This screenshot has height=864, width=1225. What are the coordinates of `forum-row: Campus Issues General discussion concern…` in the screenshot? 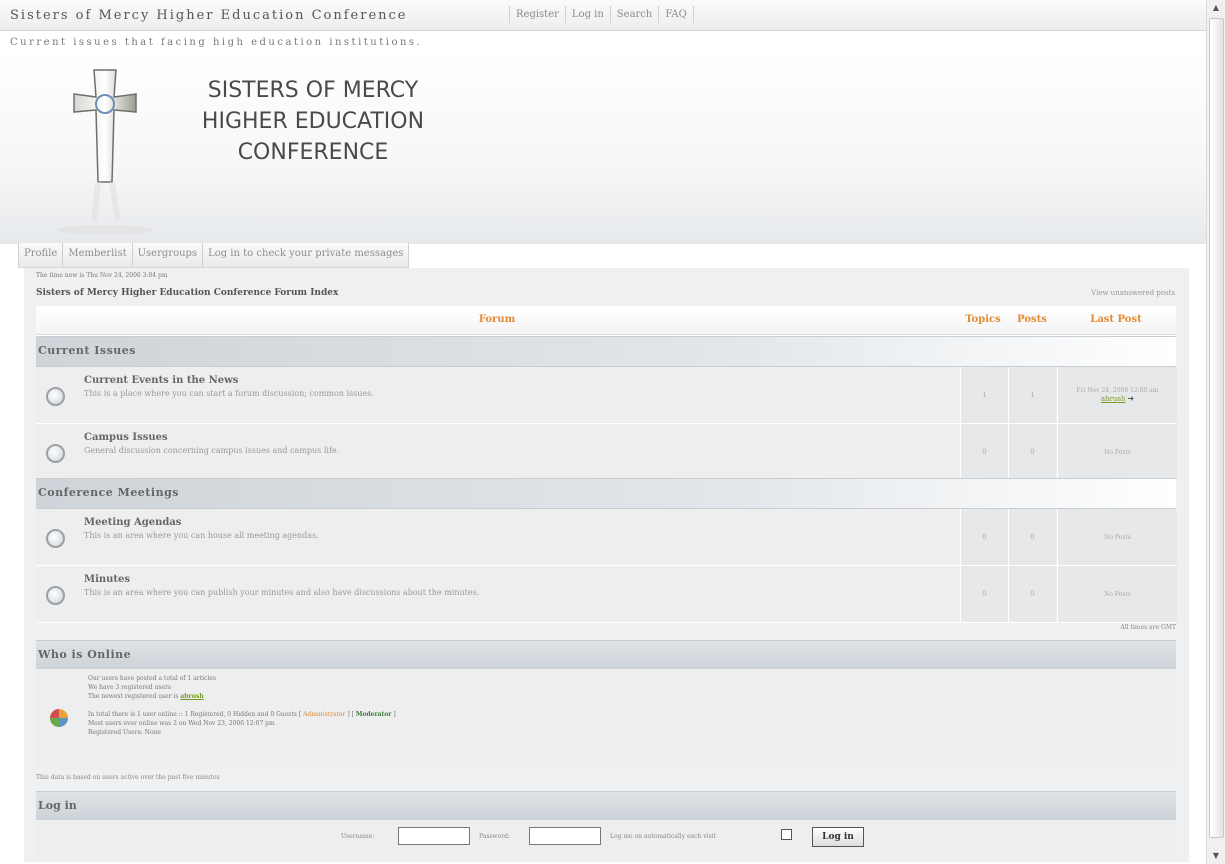 It's located at (606, 452).